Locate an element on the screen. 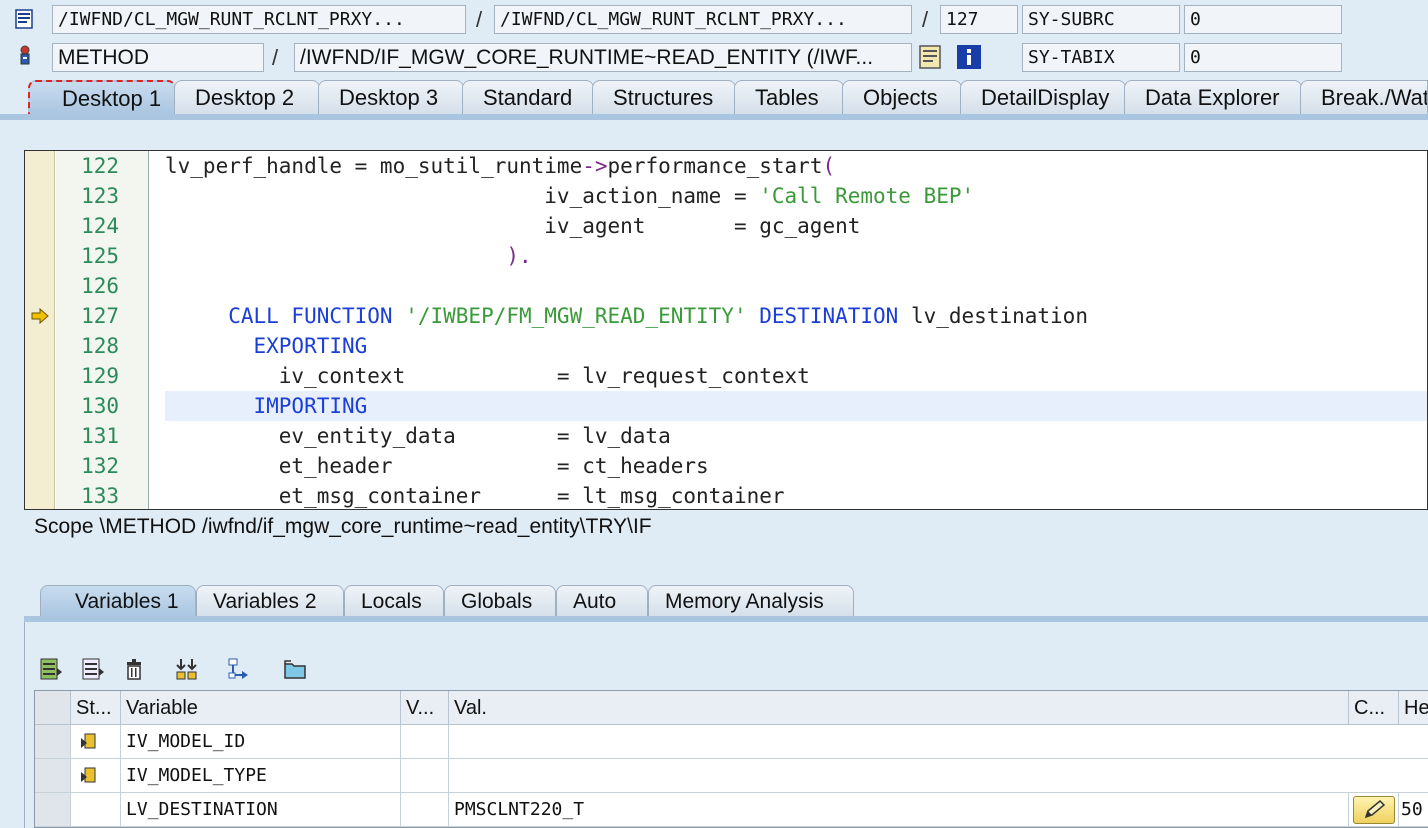 The image size is (1428, 828). open-folder-icon is located at coordinates (295, 669).